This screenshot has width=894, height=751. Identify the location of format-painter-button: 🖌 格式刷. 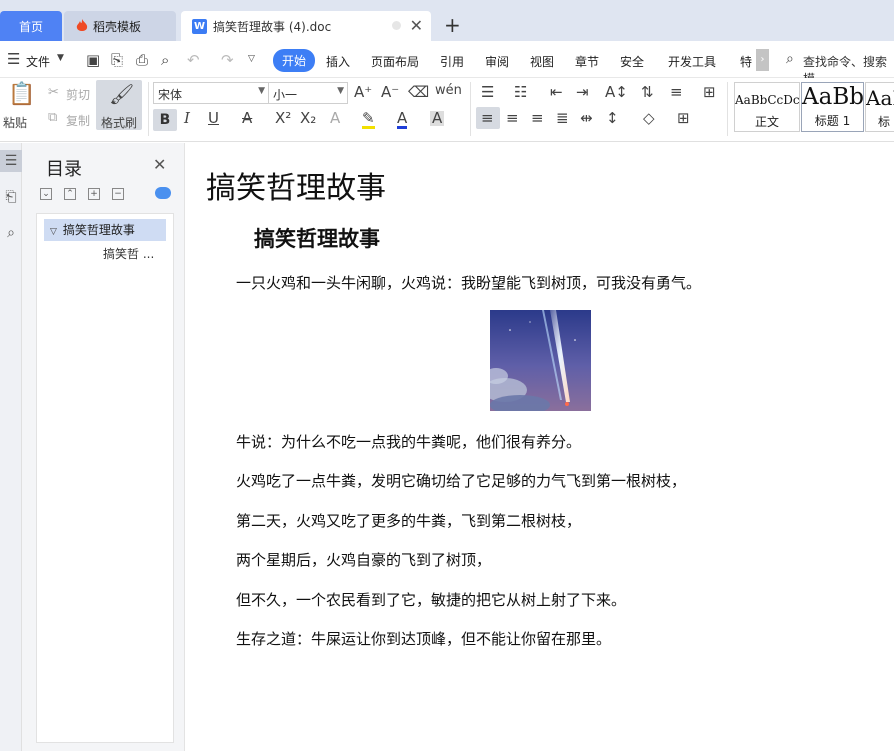
(119, 105).